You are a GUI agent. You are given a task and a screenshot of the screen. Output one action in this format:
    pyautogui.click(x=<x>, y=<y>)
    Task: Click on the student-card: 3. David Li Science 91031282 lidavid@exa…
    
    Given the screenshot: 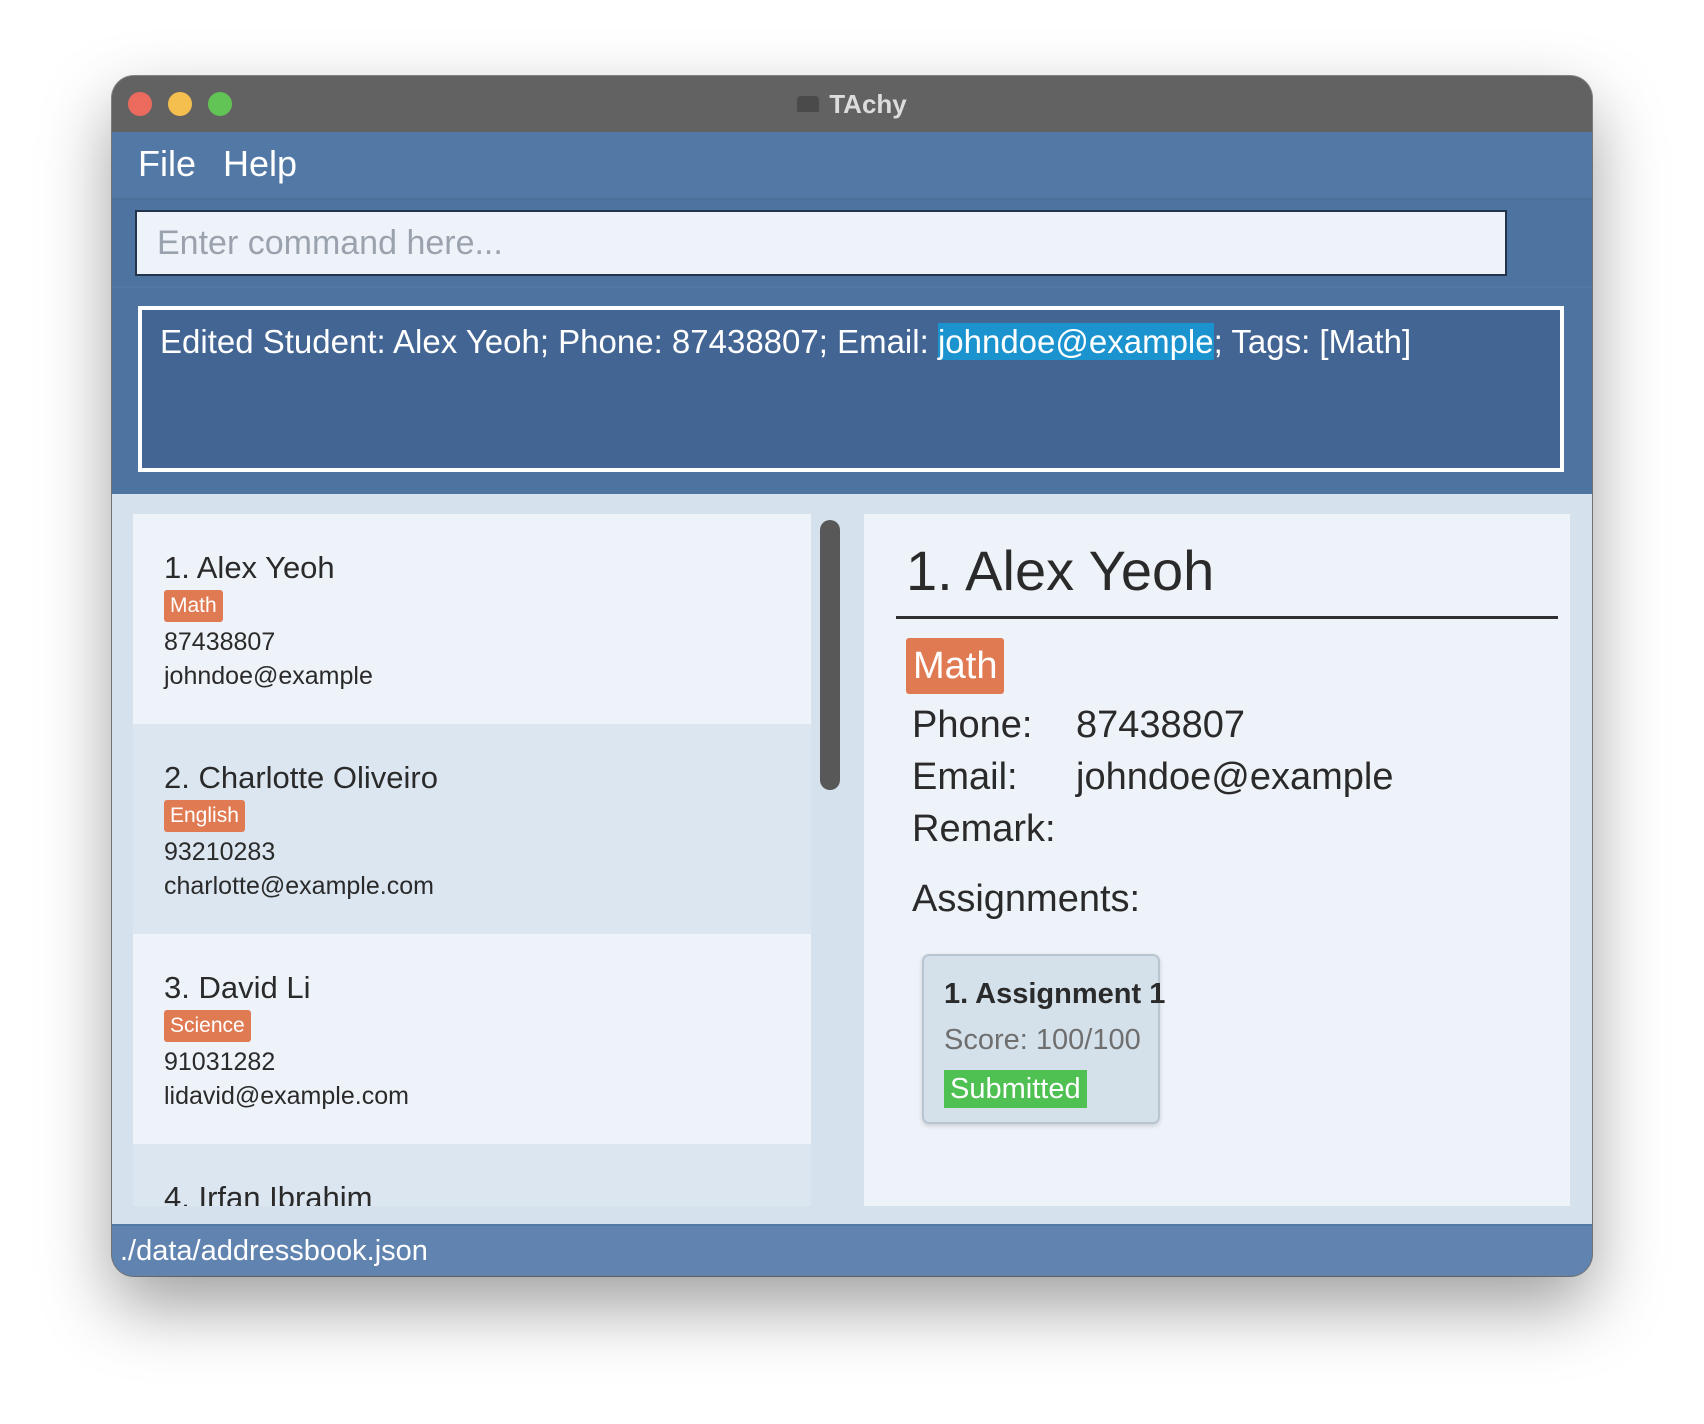 What is the action you would take?
    pyautogui.click(x=472, y=1039)
    